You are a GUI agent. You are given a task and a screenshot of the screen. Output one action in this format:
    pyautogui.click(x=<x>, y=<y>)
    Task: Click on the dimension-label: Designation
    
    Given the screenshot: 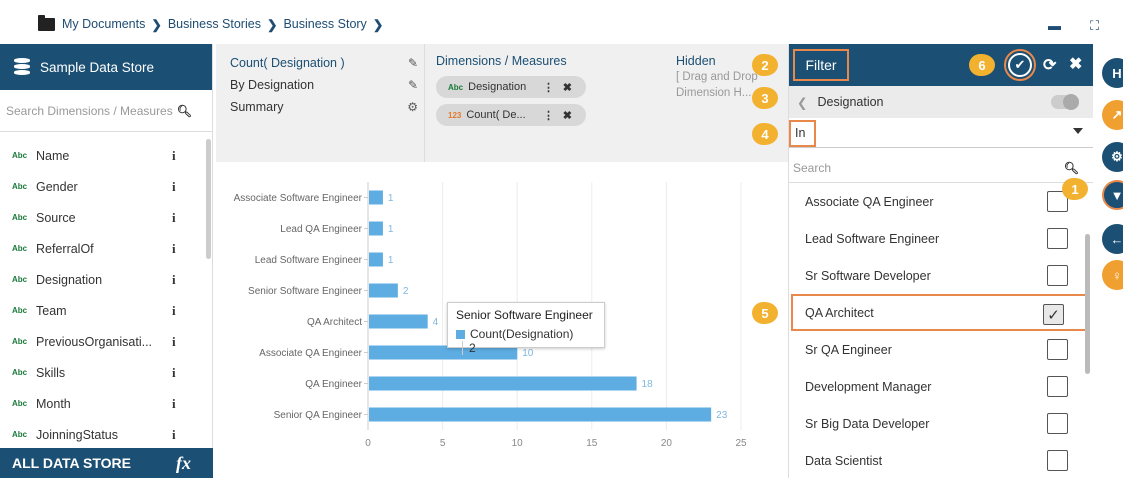 What is the action you would take?
    pyautogui.click(x=69, y=279)
    